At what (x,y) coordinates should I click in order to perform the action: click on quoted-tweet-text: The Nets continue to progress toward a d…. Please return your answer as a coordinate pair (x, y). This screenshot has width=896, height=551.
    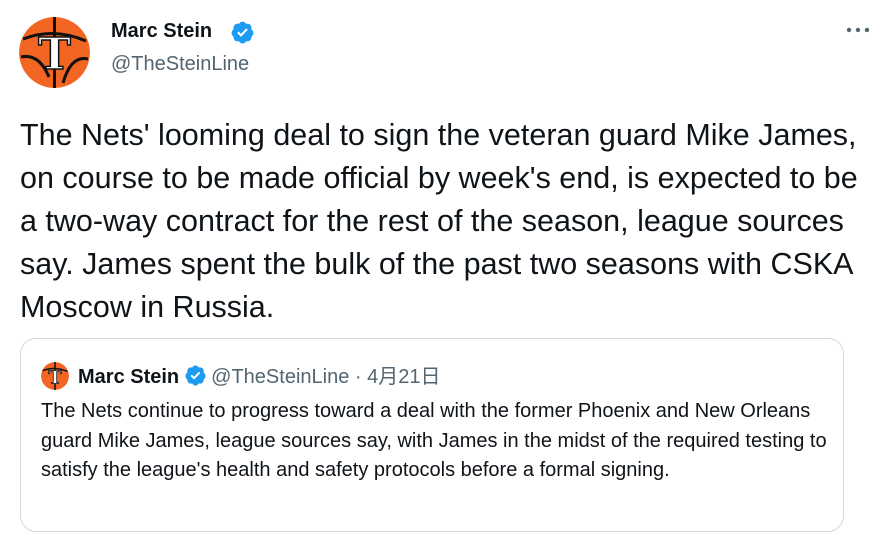
    Looking at the image, I should click on (434, 440).